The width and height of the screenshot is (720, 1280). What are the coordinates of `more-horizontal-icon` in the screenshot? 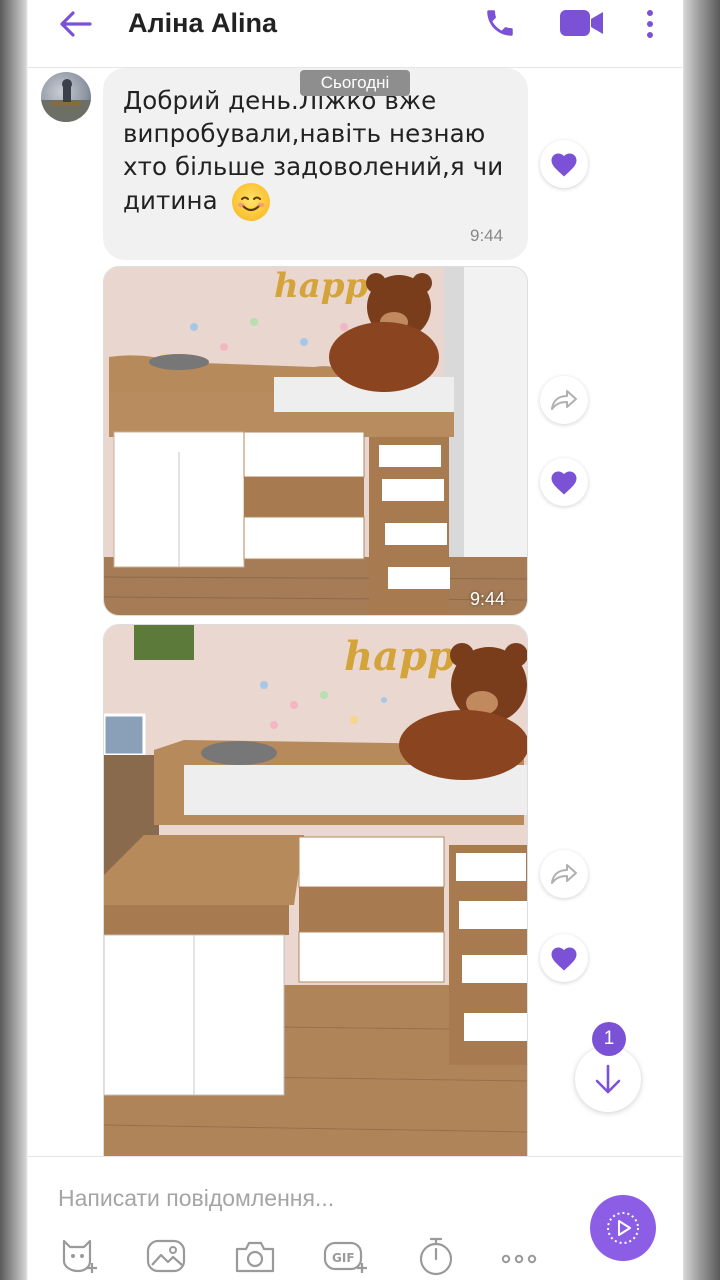 It's located at (519, 1259).